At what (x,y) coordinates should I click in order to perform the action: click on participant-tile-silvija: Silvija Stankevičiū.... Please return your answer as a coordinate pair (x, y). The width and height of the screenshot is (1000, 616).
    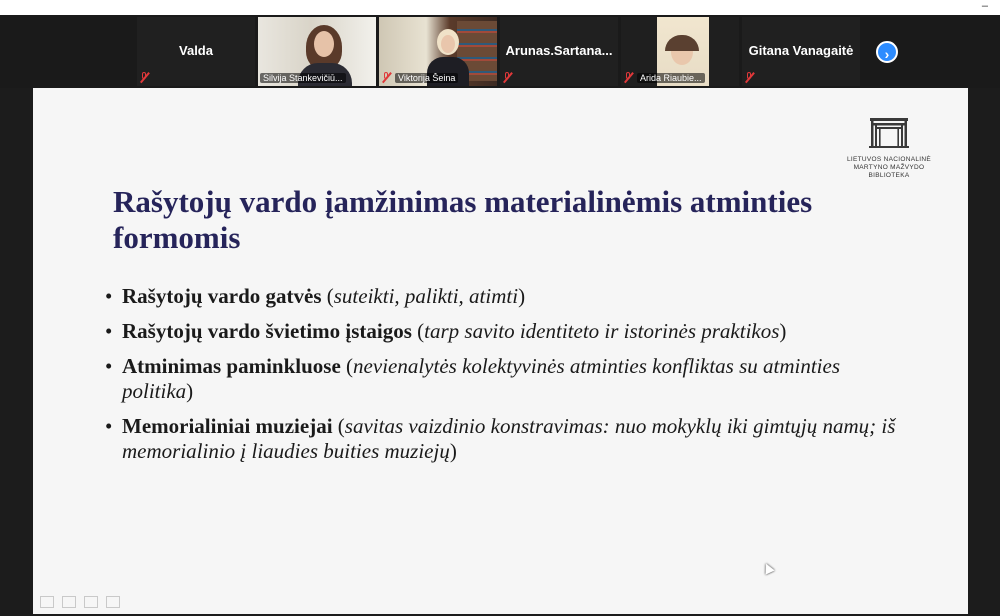
    Looking at the image, I should click on (317, 51).